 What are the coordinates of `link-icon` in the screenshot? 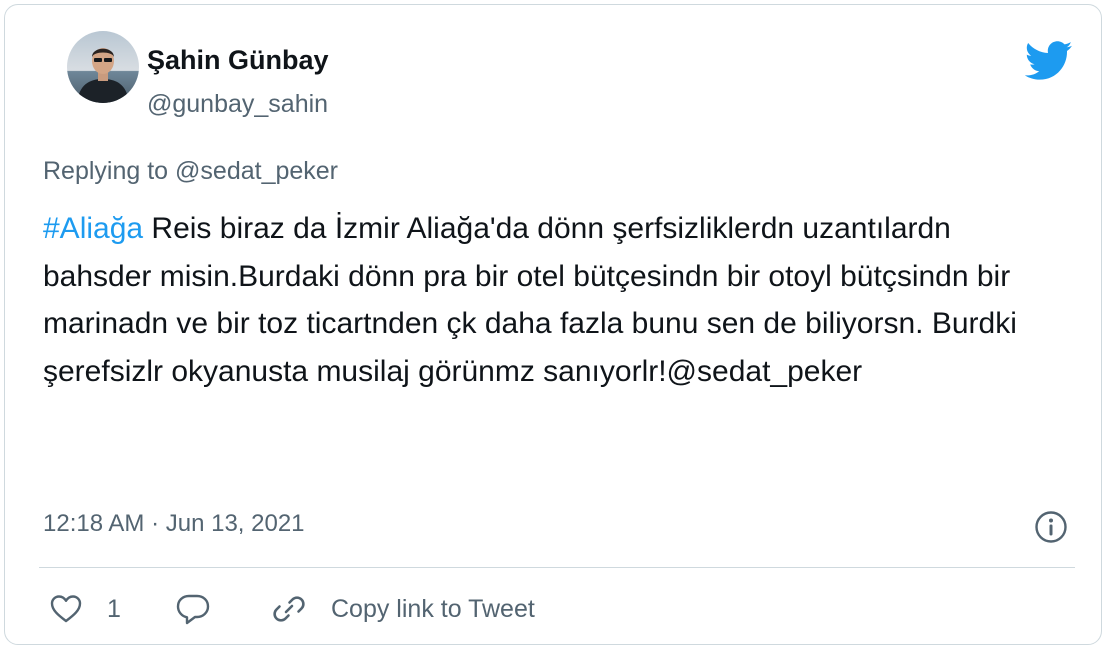 It's located at (289, 609).